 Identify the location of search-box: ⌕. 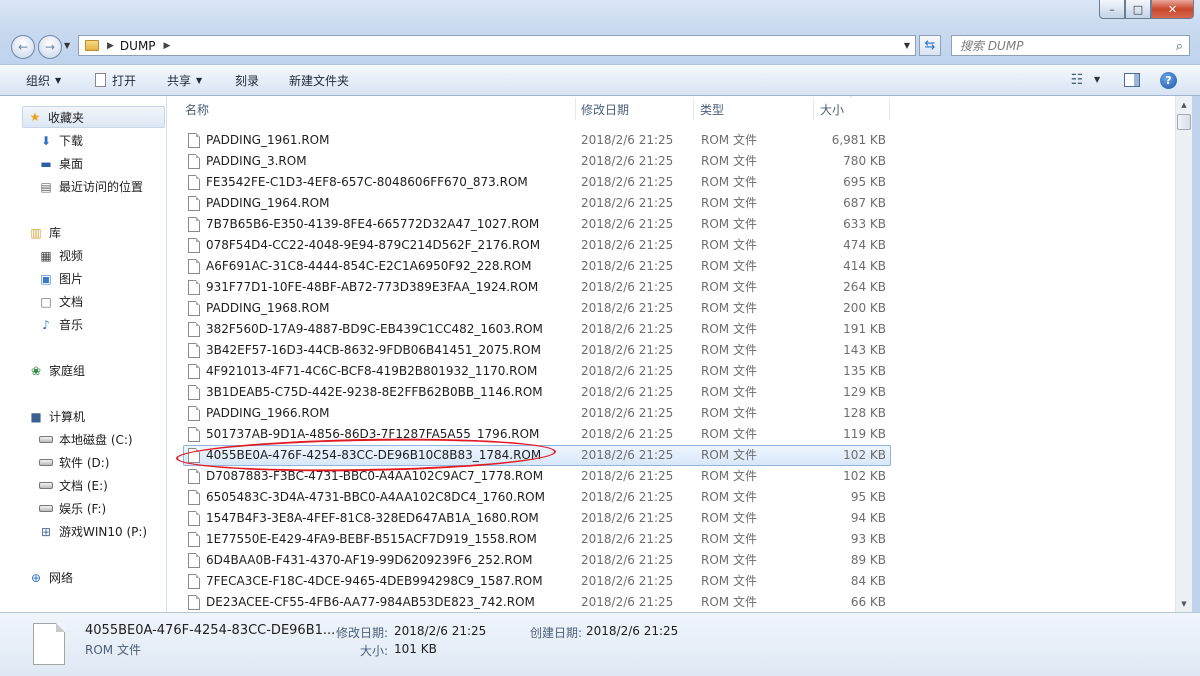
(1070, 45).